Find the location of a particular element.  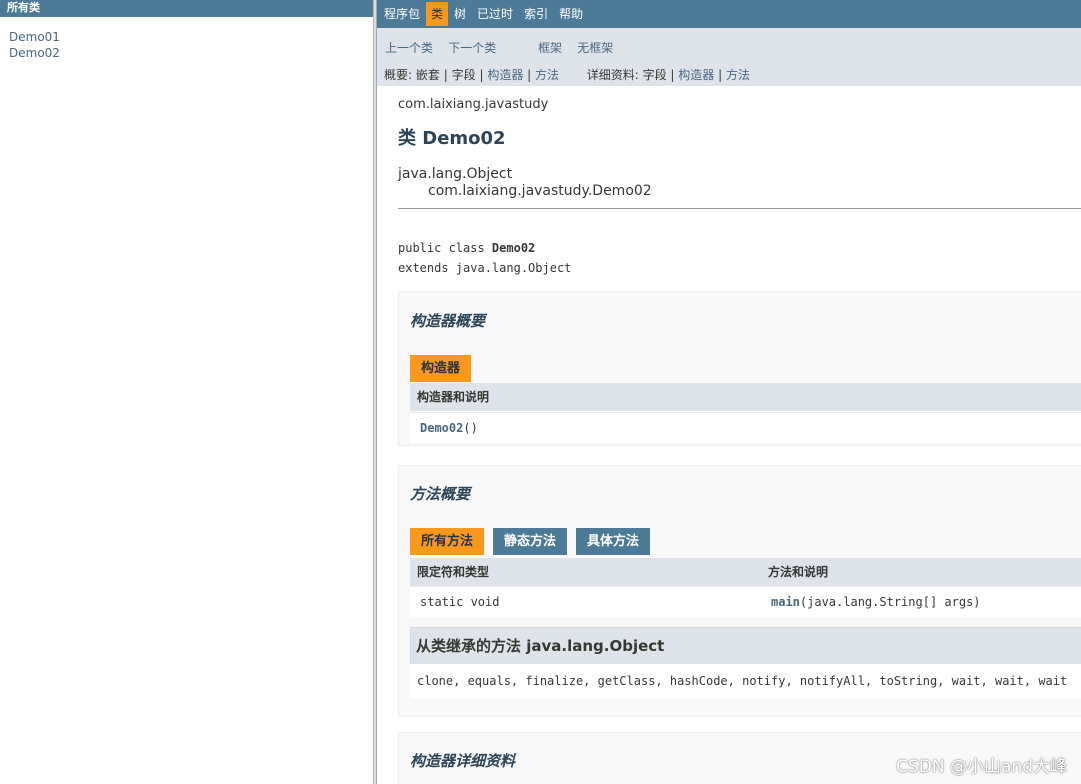

sub-nav-row-links: 上一个类 下一个类 框架 无框架 is located at coordinates (499, 47).